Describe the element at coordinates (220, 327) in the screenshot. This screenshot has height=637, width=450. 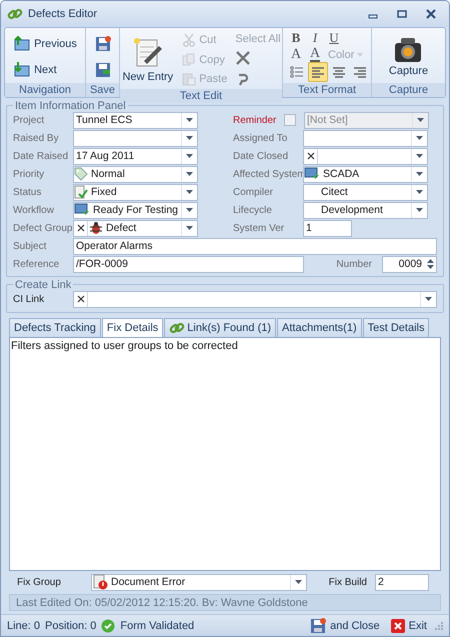
I see `tab: Link(s) Found (1)` at that location.